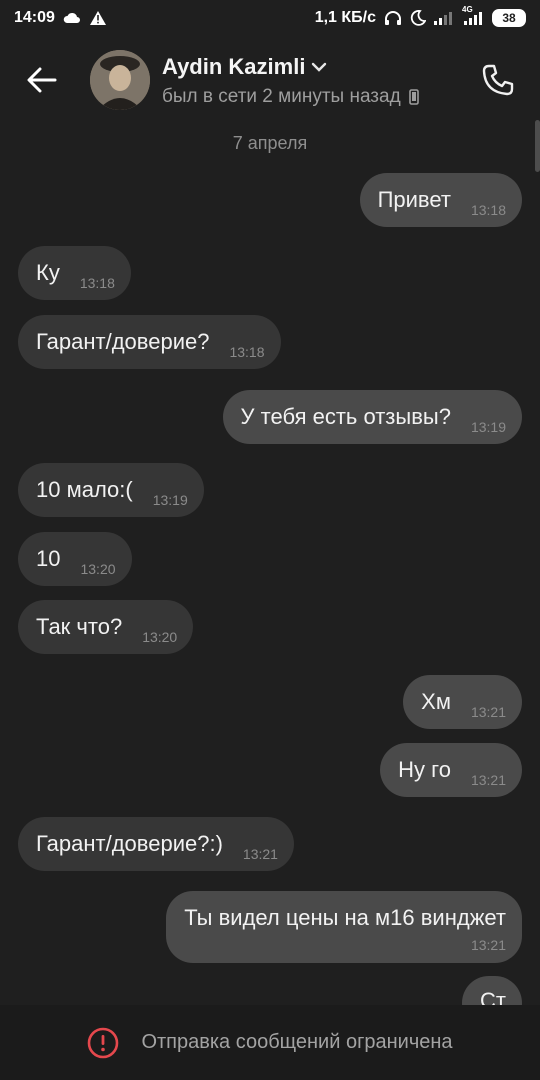  I want to click on alert-circle-icon, so click(103, 1042).